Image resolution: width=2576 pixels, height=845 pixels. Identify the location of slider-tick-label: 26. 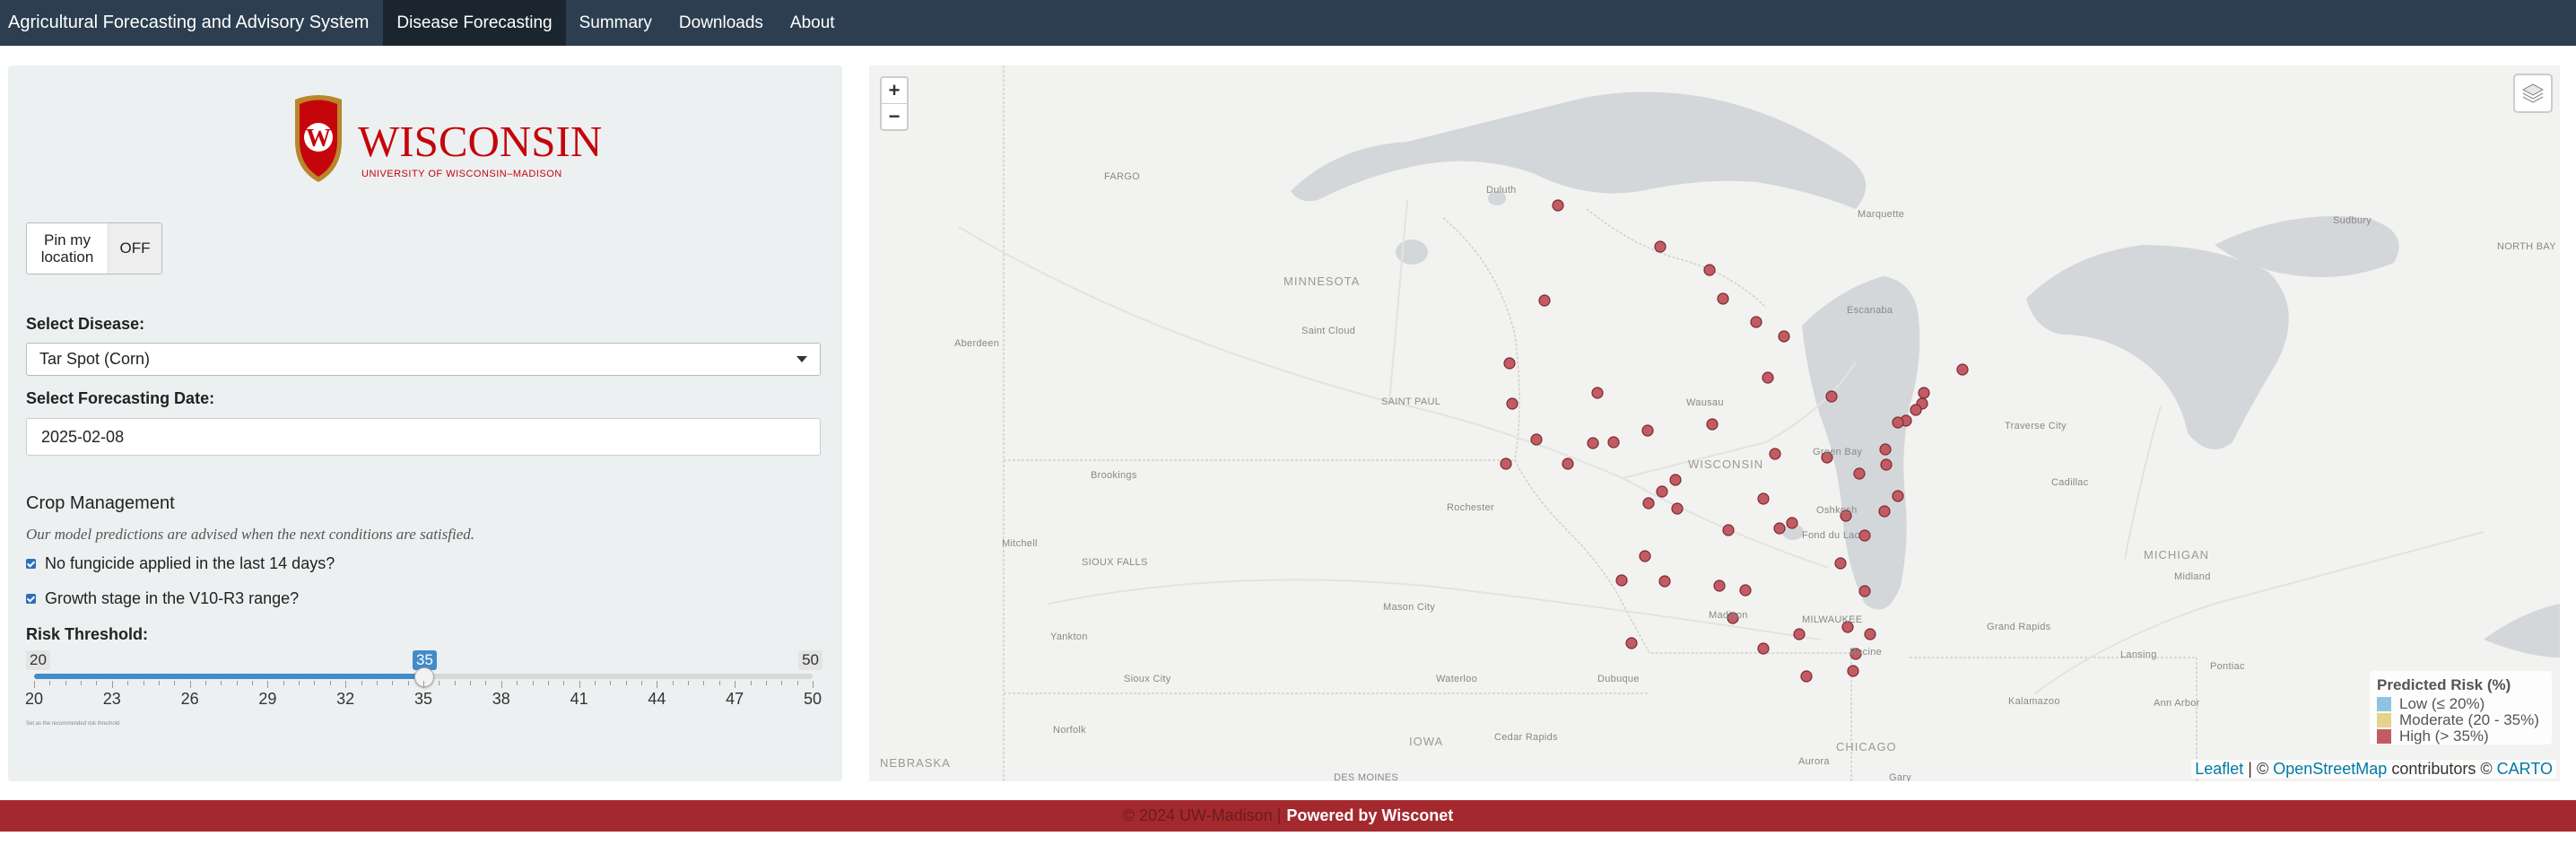
(189, 699).